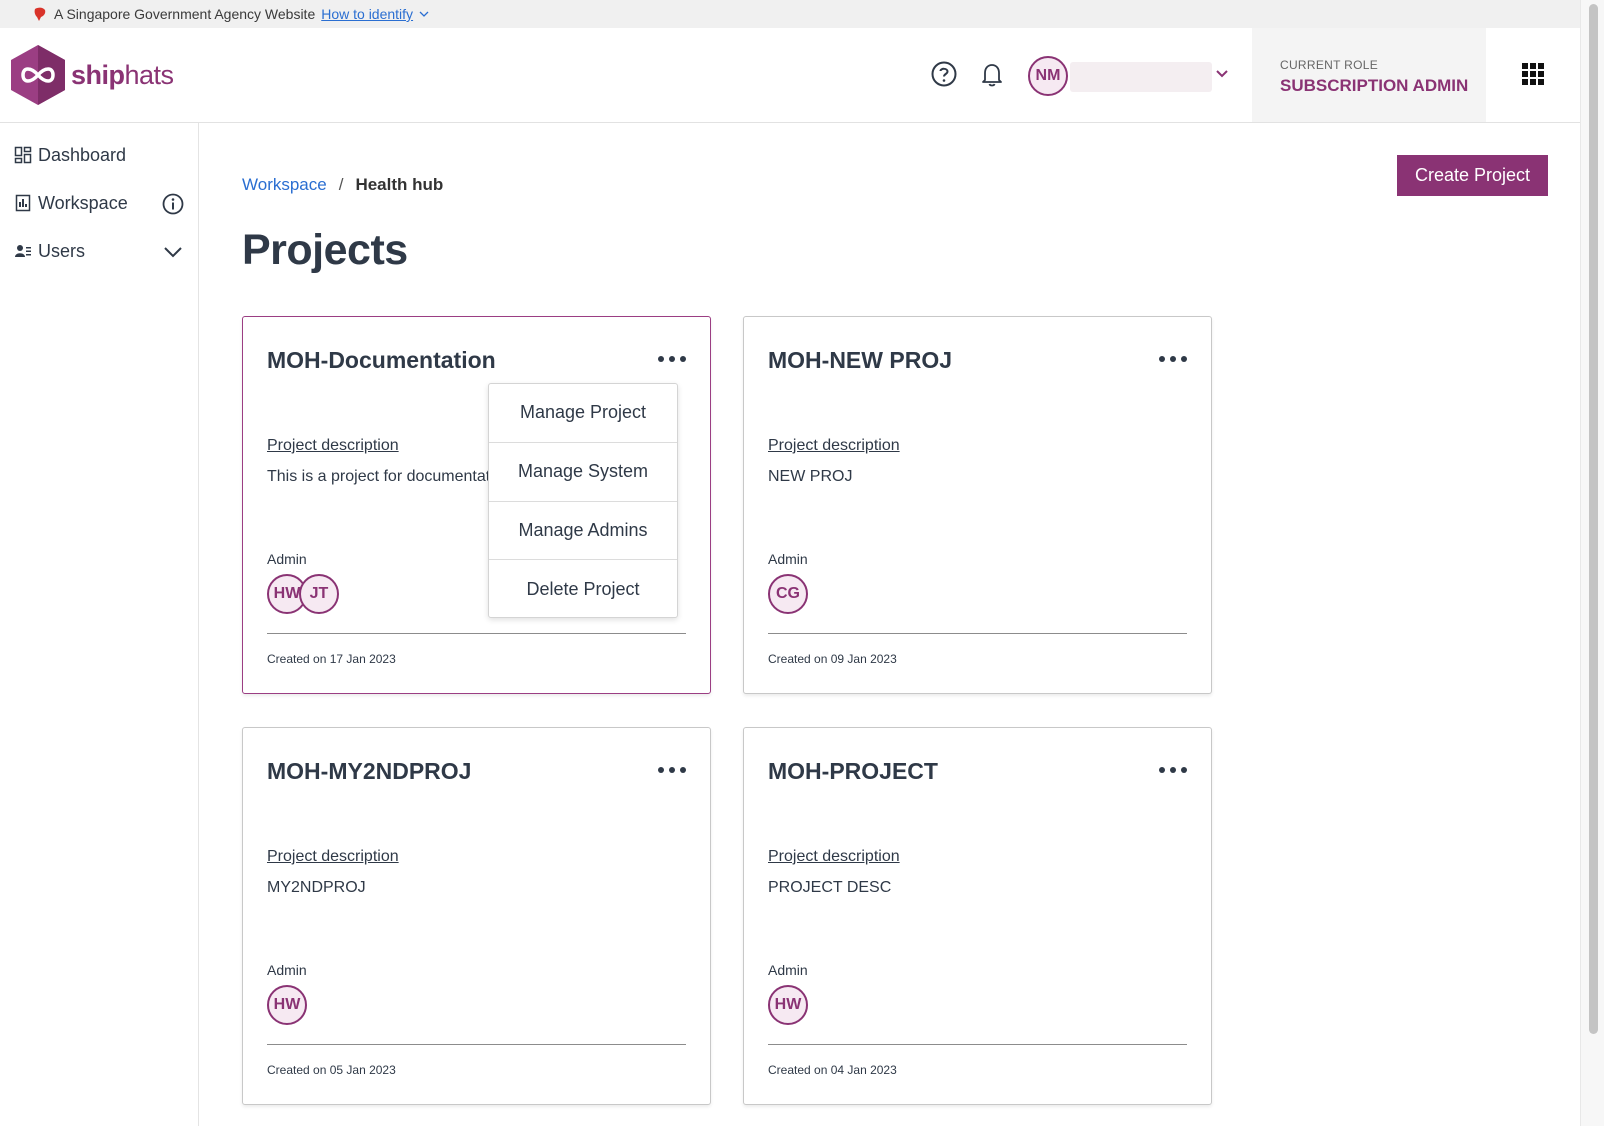 The height and width of the screenshot is (1126, 1604). What do you see at coordinates (367, 14) in the screenshot?
I see `how-to-identify-link: How to identify` at bounding box center [367, 14].